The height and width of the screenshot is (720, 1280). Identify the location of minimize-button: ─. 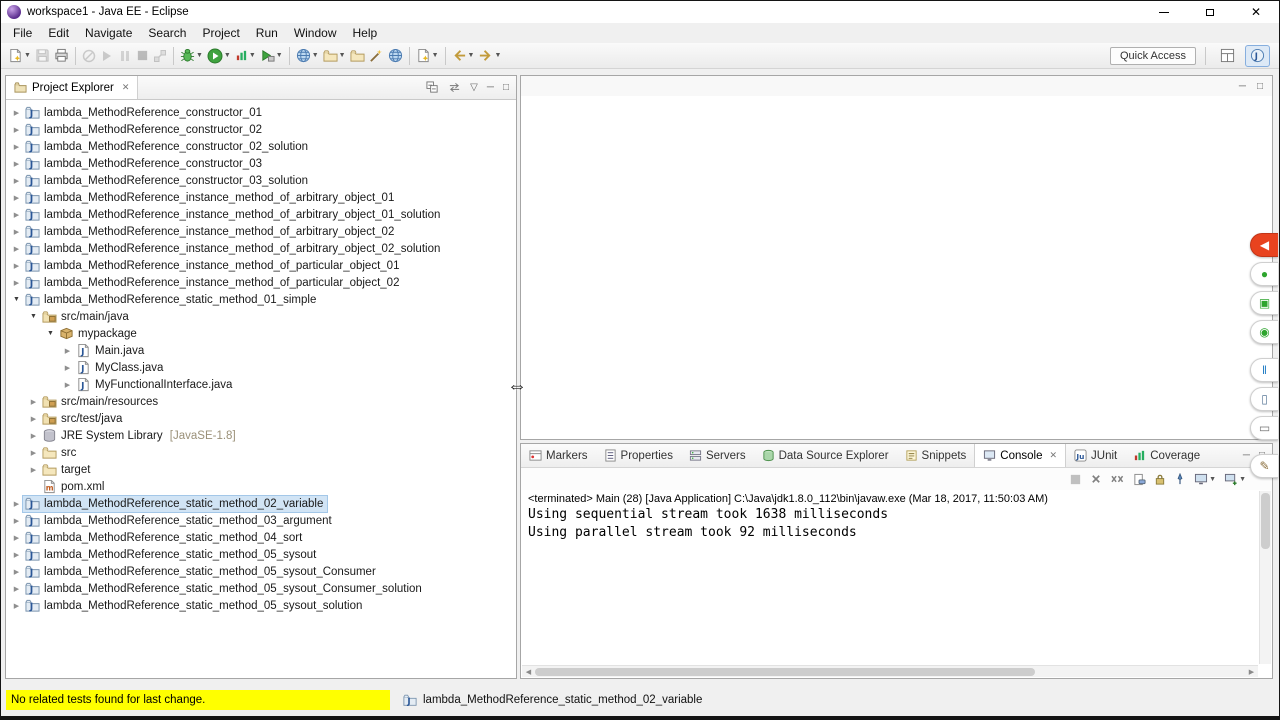
(490, 87).